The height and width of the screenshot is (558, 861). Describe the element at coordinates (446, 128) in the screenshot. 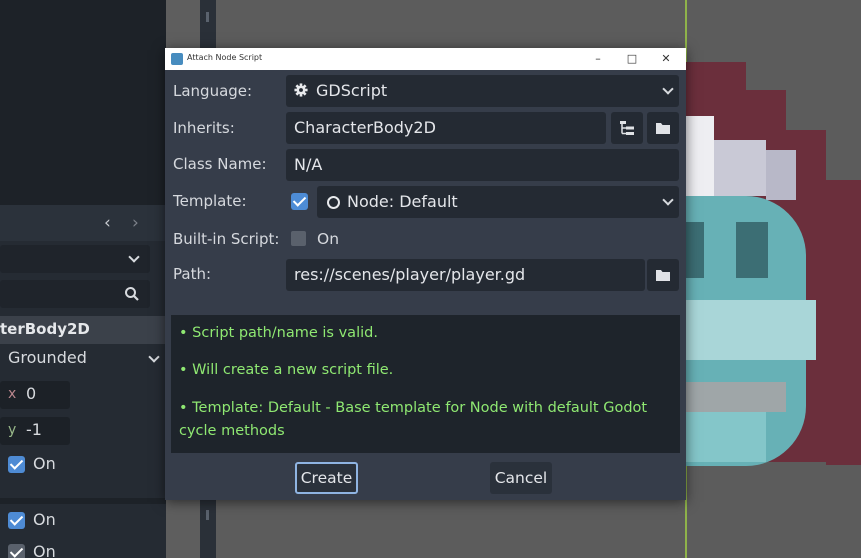

I see `inherits-input: CharacterBody2D` at that location.